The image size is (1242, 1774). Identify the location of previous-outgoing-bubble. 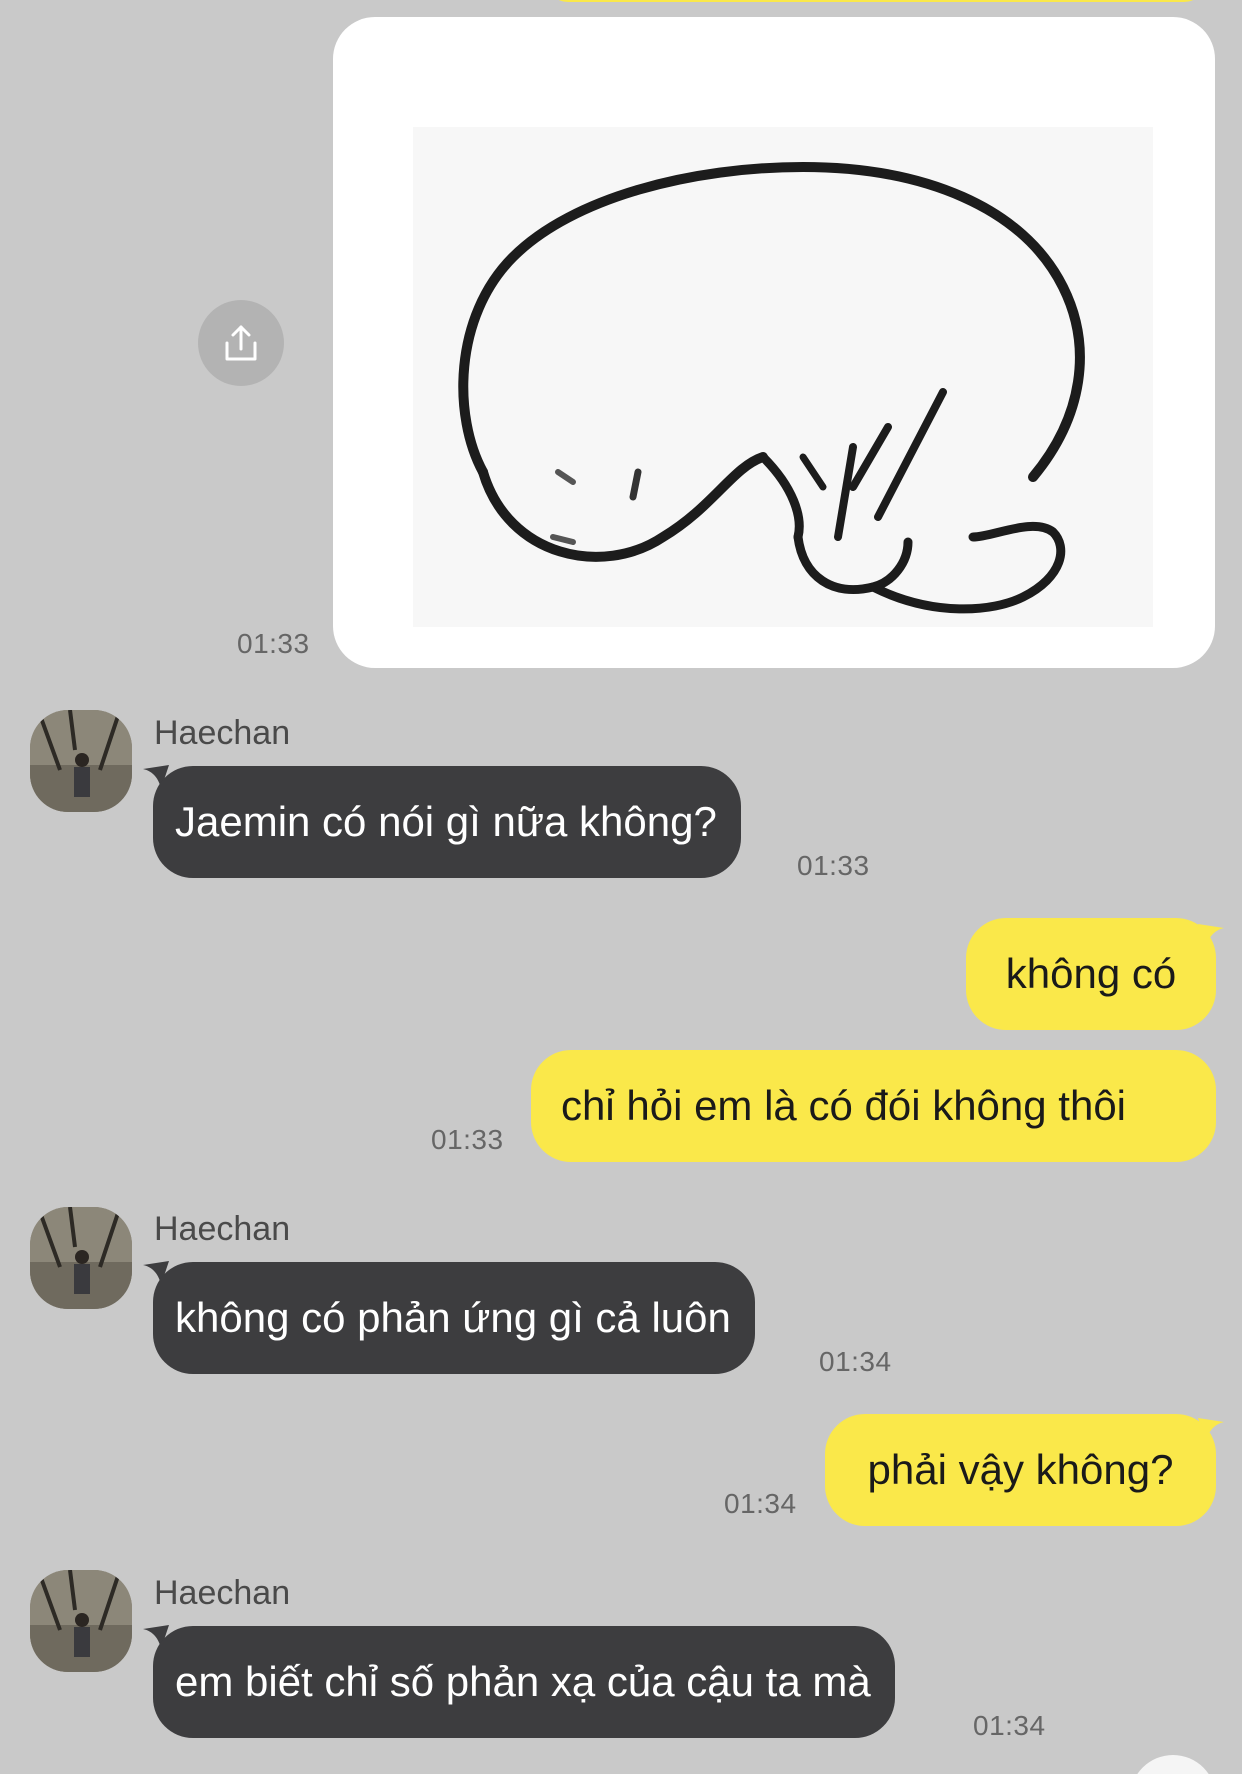
(876, 1).